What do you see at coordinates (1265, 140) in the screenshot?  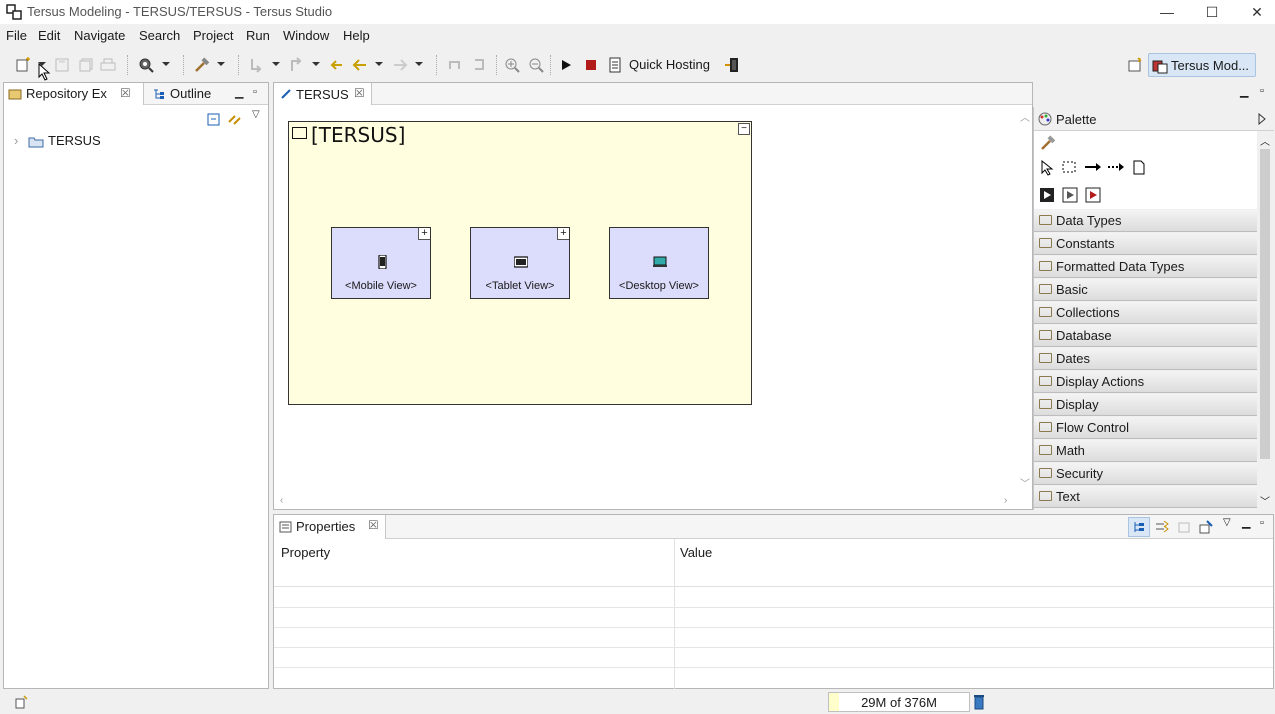 I see `palette-scroll-up-icon: ︿` at bounding box center [1265, 140].